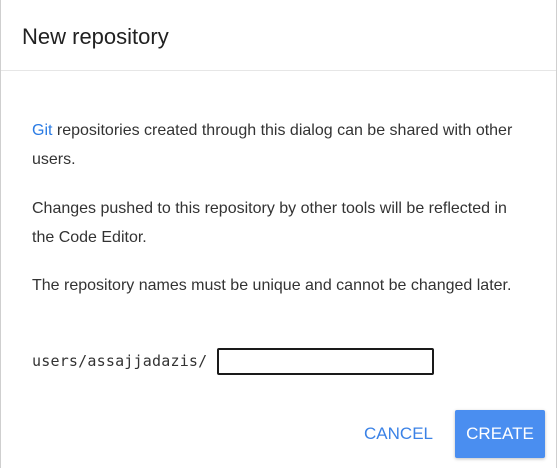 This screenshot has width=557, height=468. I want to click on create-button: CREATE, so click(500, 434).